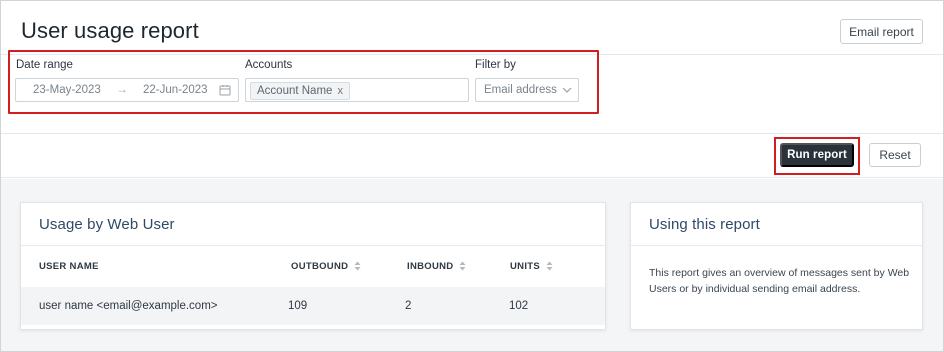 This screenshot has height=352, width=944. I want to click on arrow-right-icon: →, so click(122, 89).